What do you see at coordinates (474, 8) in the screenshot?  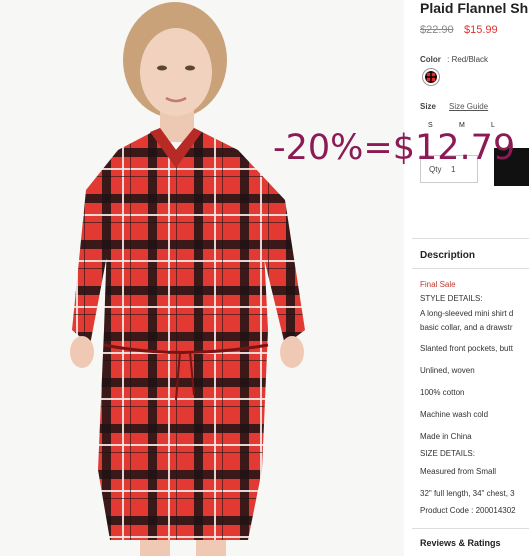 I see `product-title: Plaid Flannel Sh` at bounding box center [474, 8].